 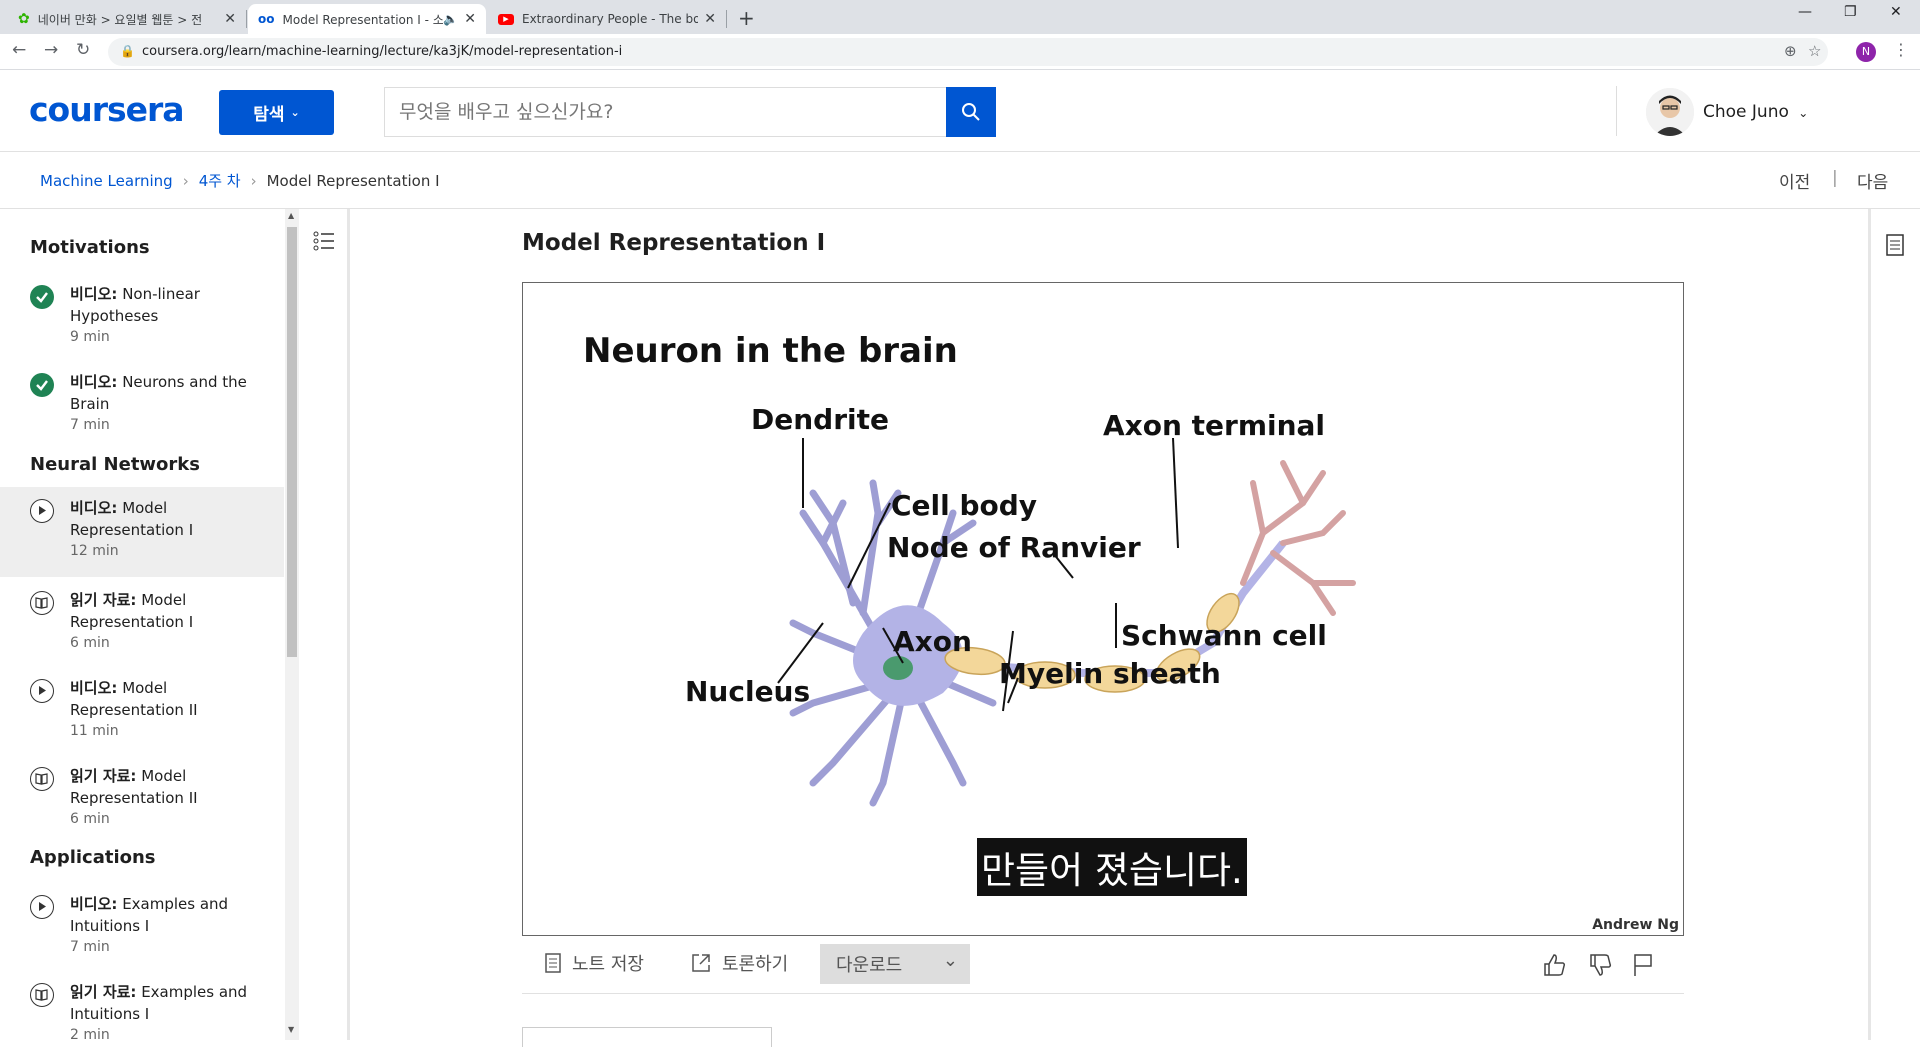 I want to click on forward-icon: →, so click(x=51, y=50).